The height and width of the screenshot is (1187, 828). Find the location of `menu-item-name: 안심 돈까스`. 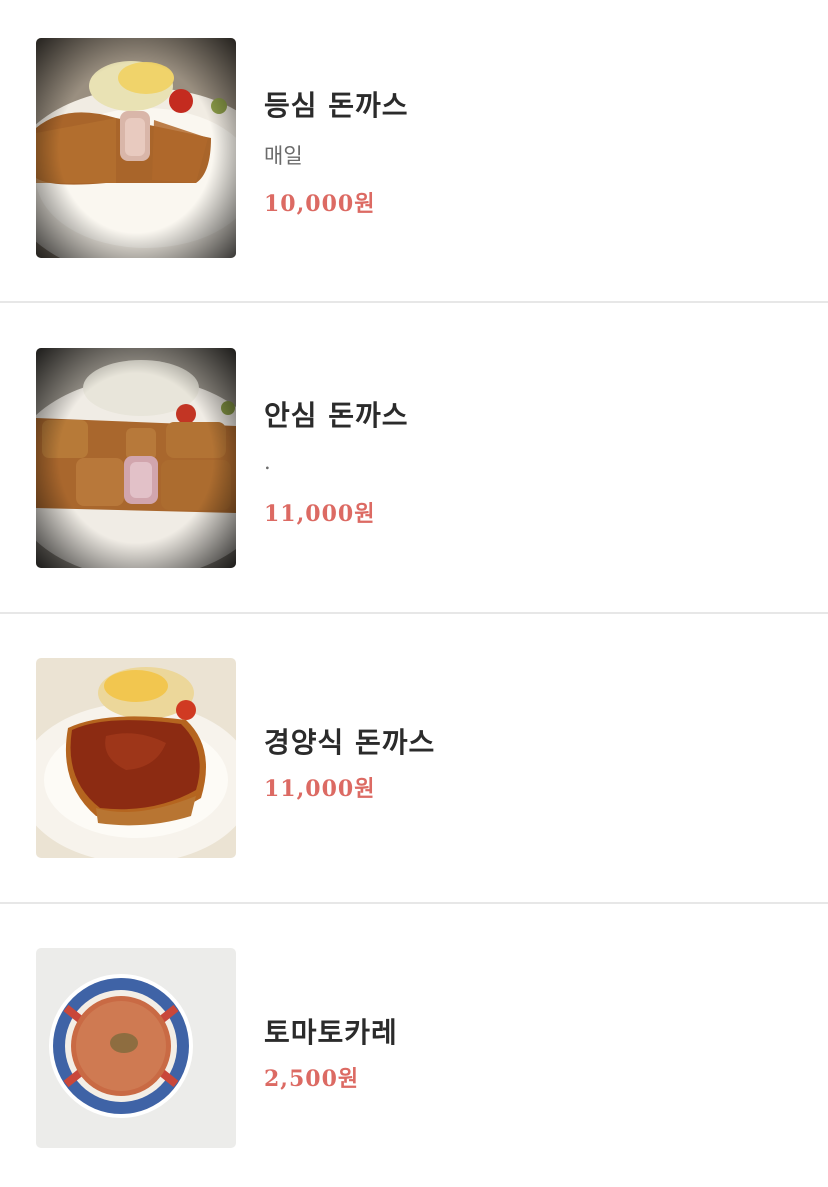

menu-item-name: 안심 돈까스 is located at coordinates (336, 415).